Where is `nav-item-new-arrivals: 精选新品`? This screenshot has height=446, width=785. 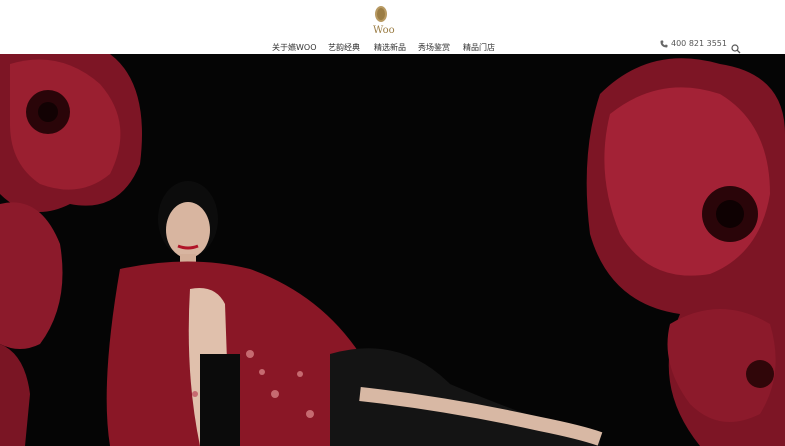 nav-item-new-arrivals: 精选新品 is located at coordinates (390, 48).